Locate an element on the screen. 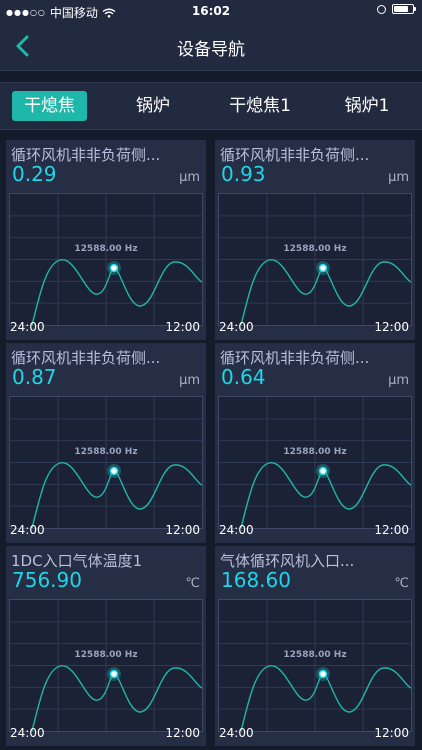 Image resolution: width=422 pixels, height=750 pixels. card-value: 0.64 is located at coordinates (243, 377).